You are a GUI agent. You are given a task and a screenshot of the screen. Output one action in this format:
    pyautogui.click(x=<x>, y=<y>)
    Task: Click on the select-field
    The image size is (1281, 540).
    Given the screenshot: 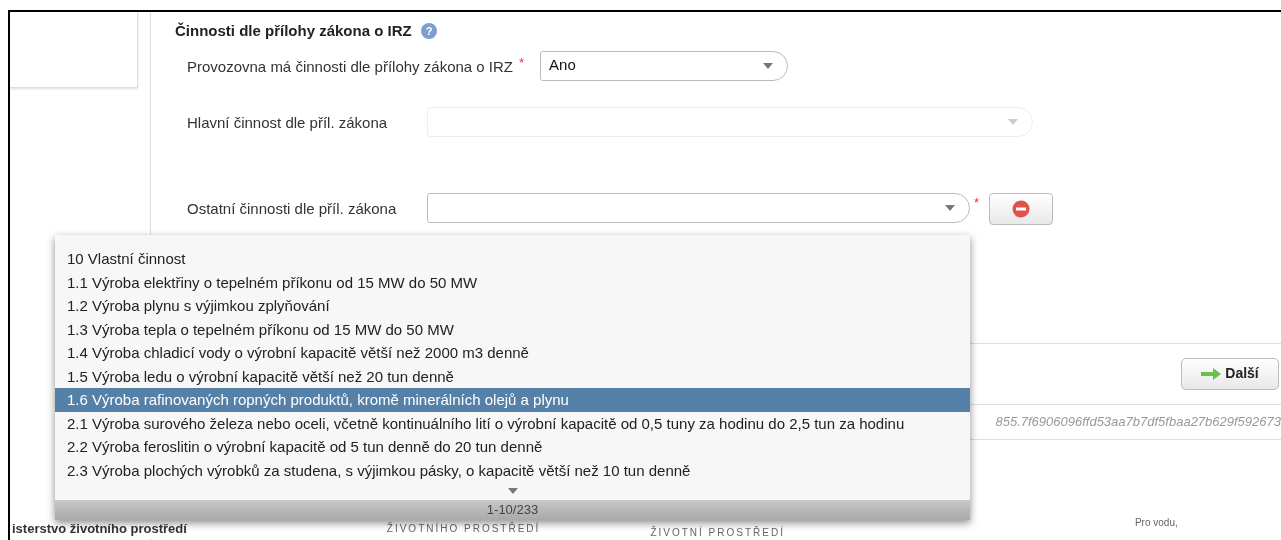 What is the action you would take?
    pyautogui.click(x=698, y=207)
    